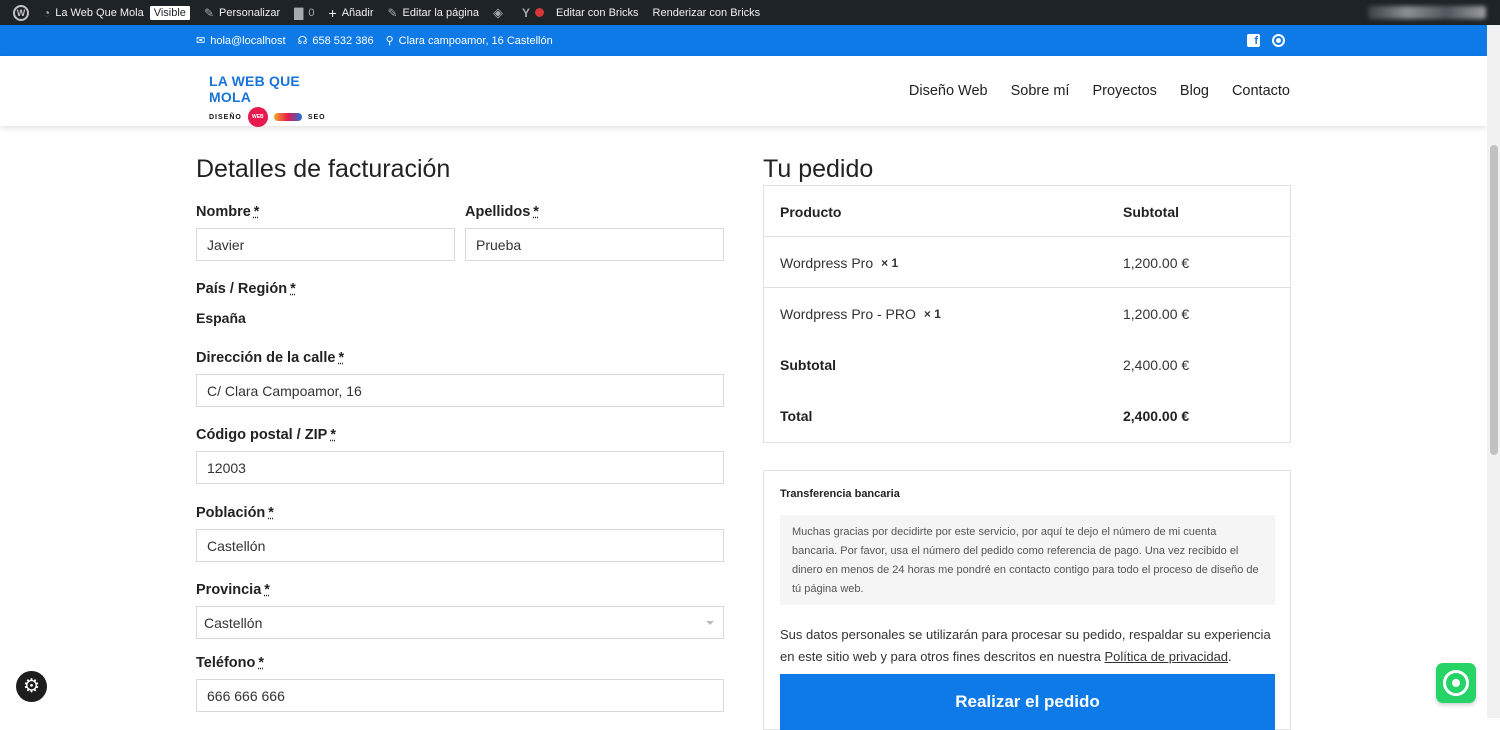 Image resolution: width=1500 pixels, height=730 pixels. Describe the element at coordinates (1156, 415) in the screenshot. I see `total-value: 2,400.00 €` at that location.